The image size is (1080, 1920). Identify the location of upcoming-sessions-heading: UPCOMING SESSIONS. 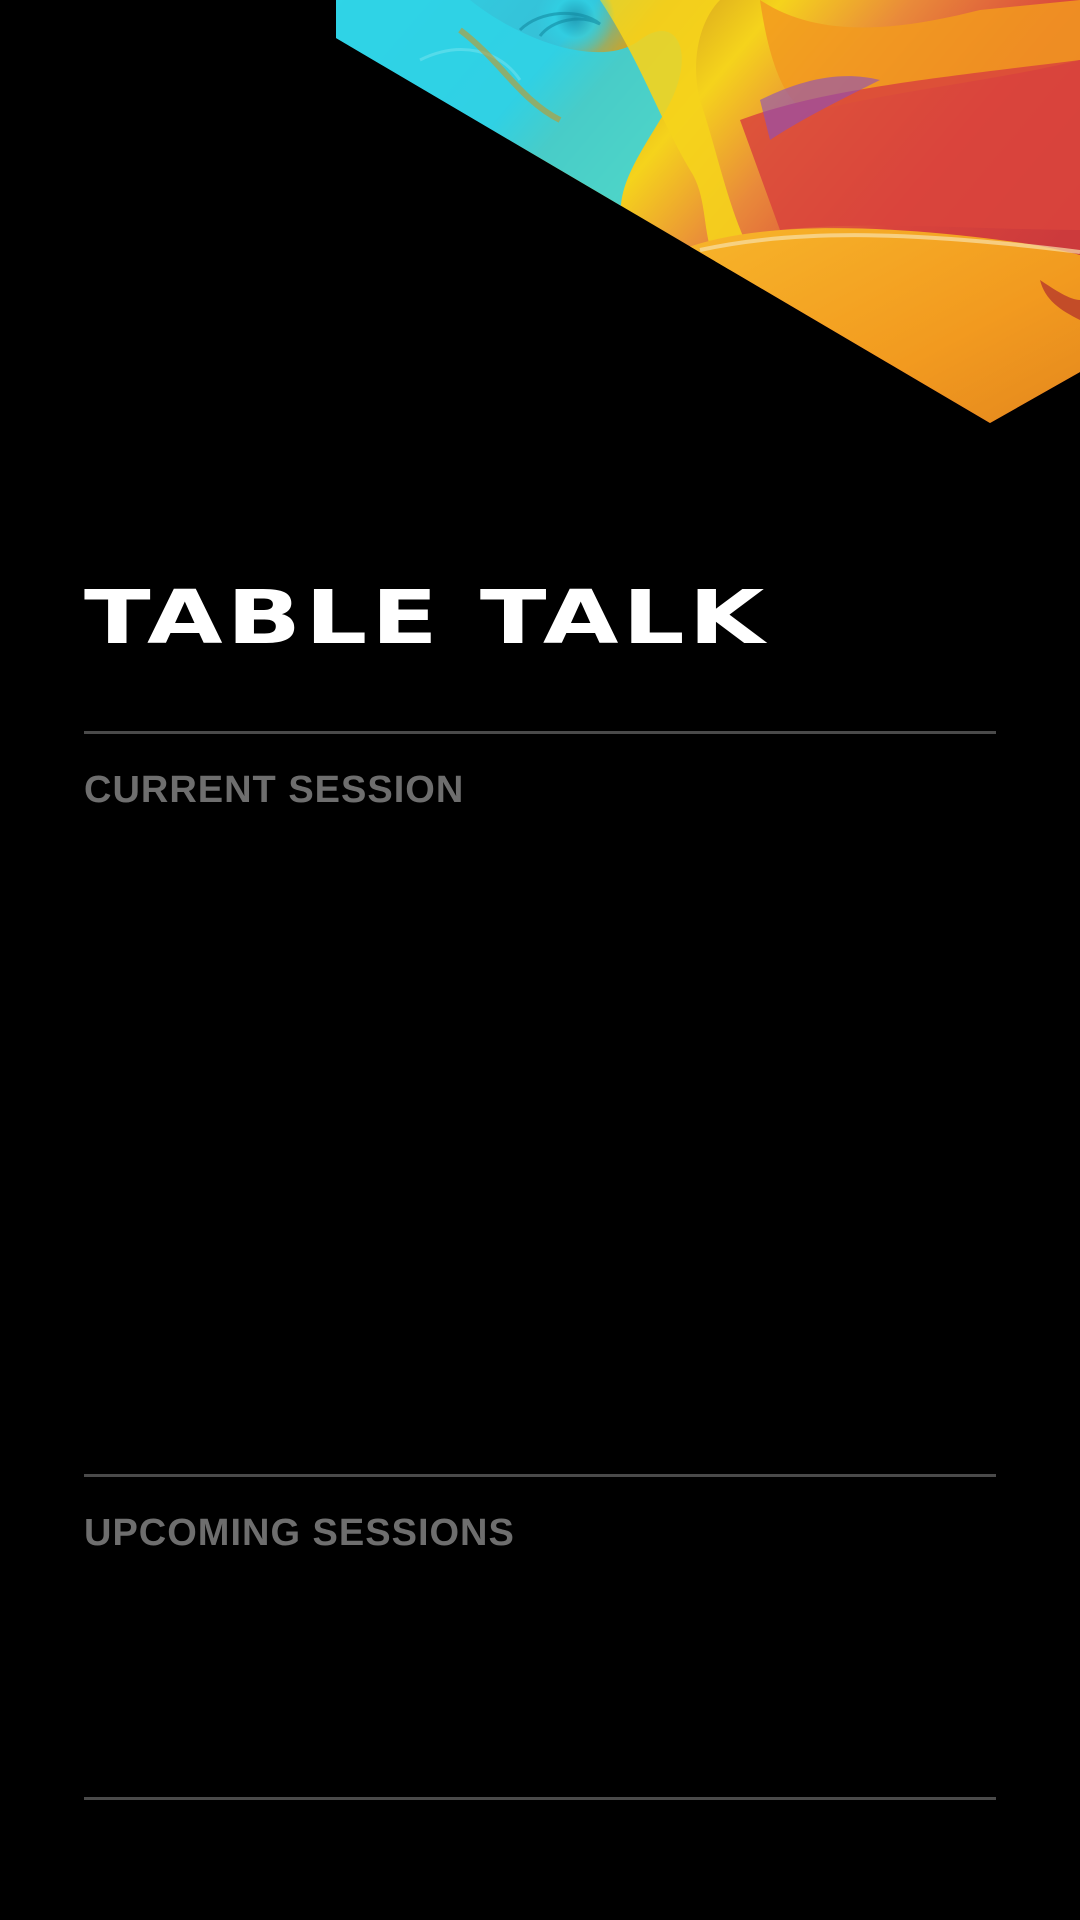
(299, 1533).